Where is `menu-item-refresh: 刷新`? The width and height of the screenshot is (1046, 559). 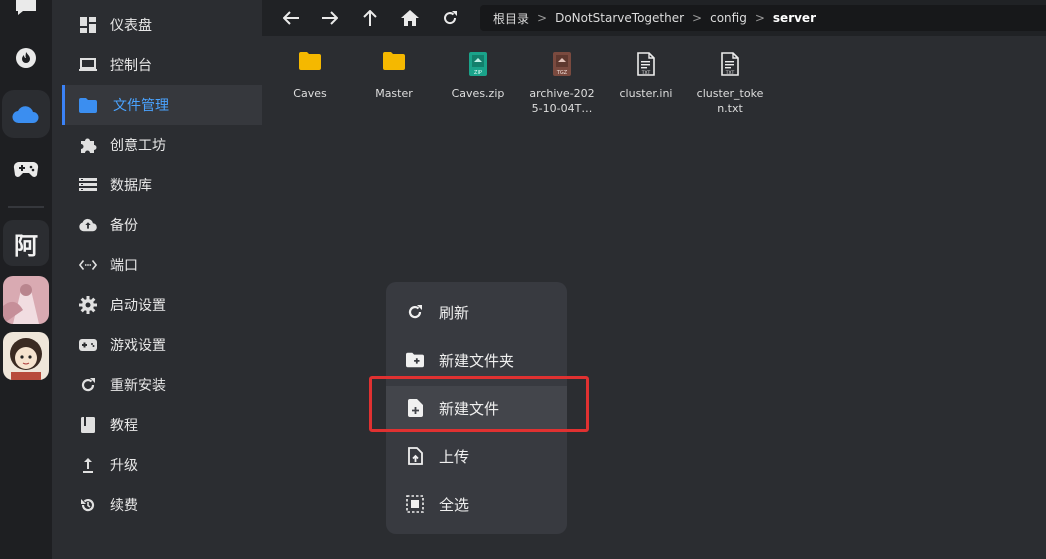 menu-item-refresh: 刷新 is located at coordinates (476, 312).